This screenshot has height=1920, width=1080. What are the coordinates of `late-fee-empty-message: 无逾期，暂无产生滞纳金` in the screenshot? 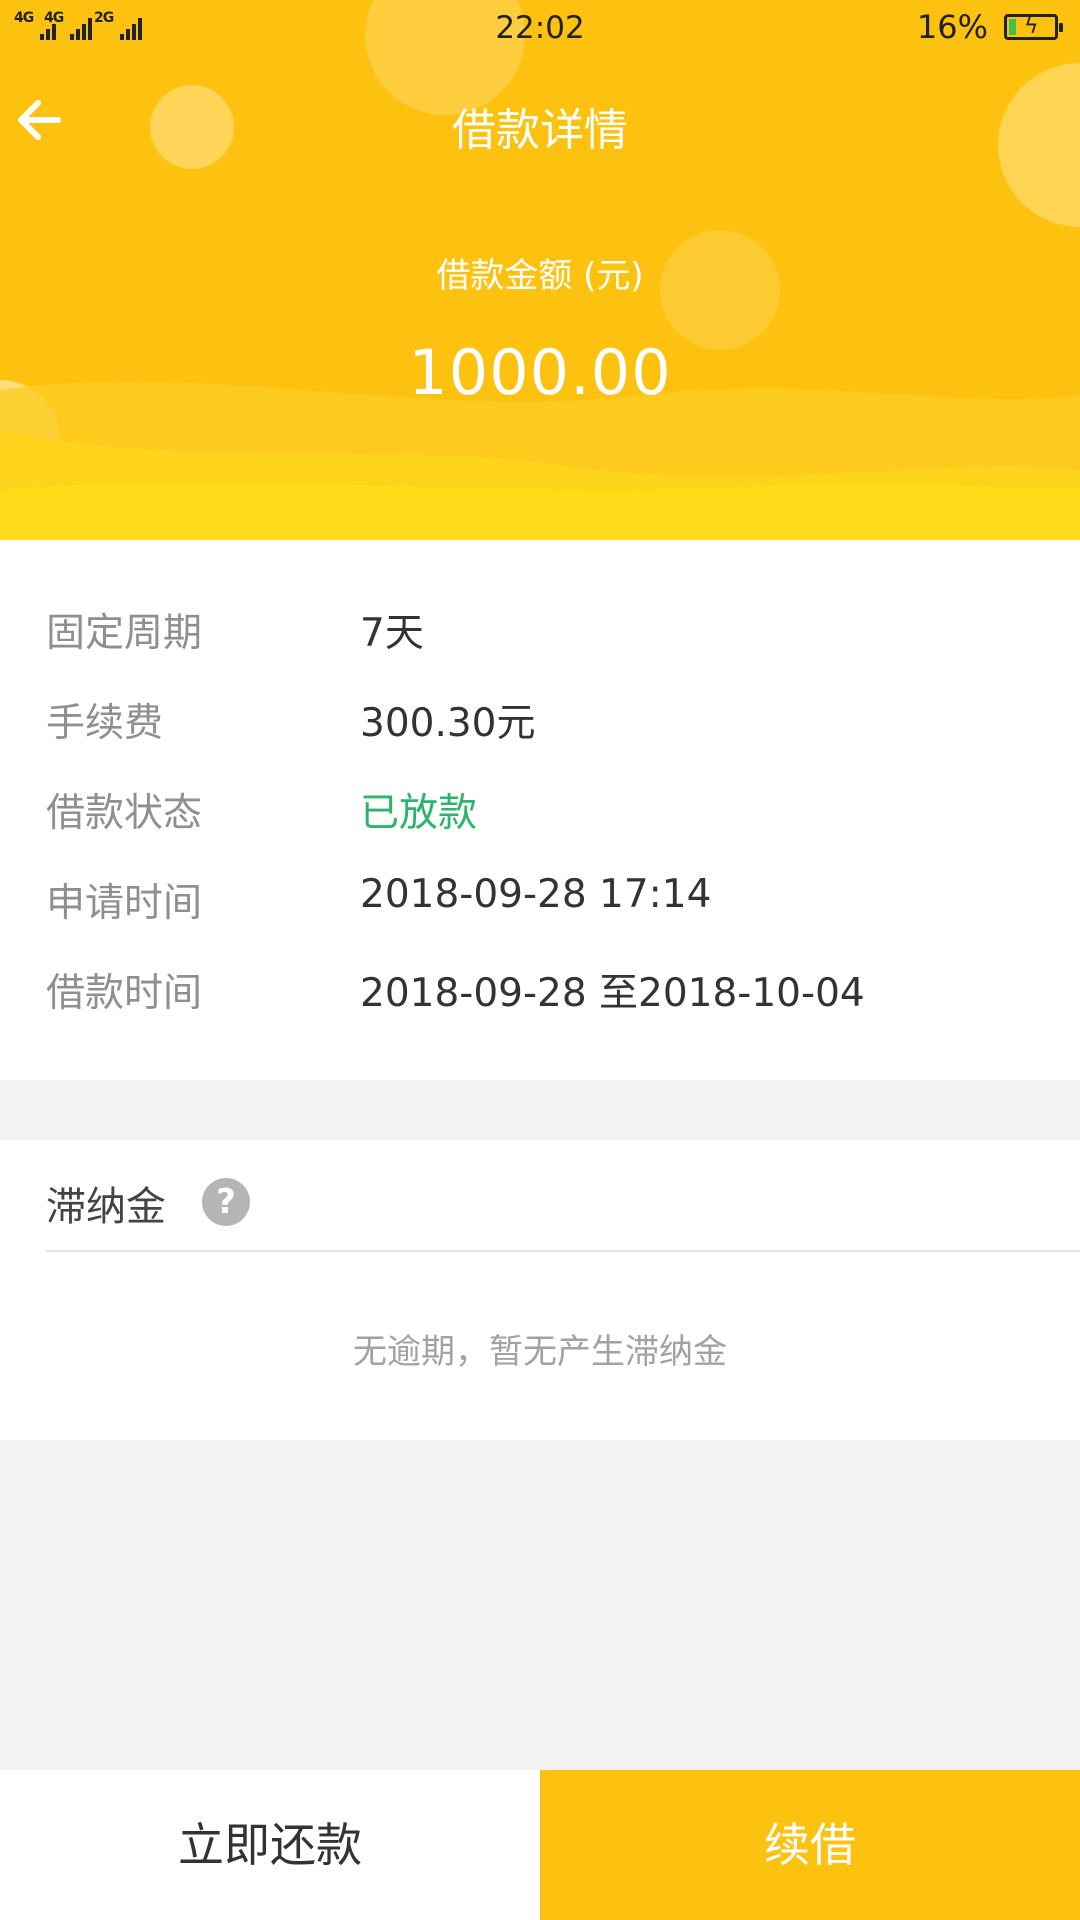 It's located at (540, 1352).